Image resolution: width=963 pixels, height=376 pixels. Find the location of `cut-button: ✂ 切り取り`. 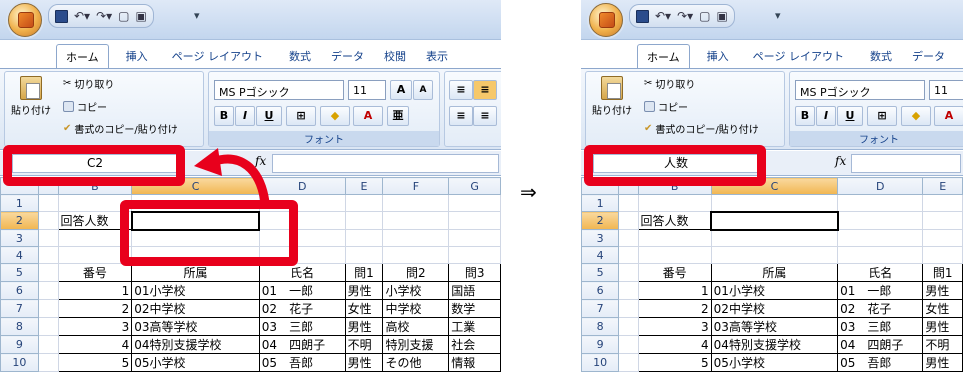

cut-button: ✂ 切り取り is located at coordinates (88, 83).